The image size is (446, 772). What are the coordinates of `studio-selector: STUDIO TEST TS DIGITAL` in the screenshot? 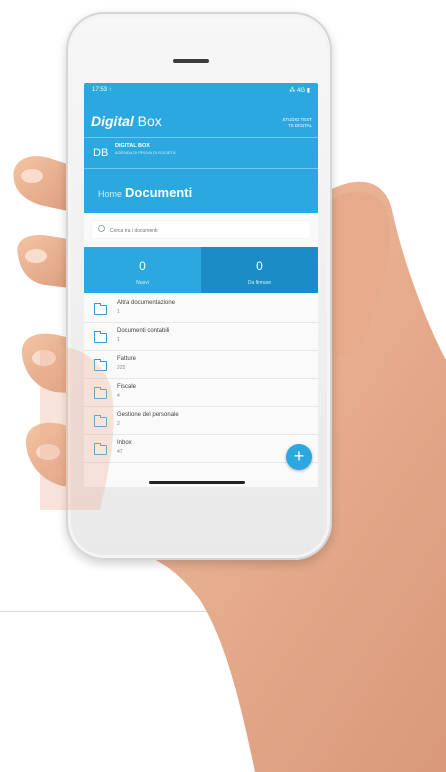 It's located at (297, 123).